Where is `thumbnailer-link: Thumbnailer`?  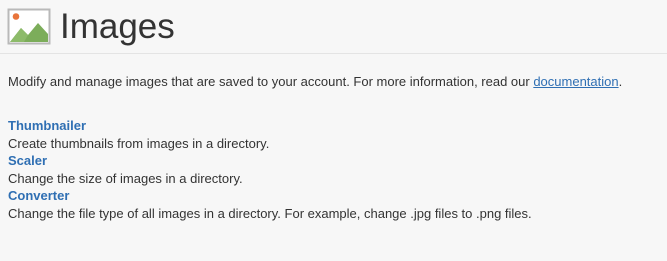 thumbnailer-link: Thumbnailer is located at coordinates (270, 126).